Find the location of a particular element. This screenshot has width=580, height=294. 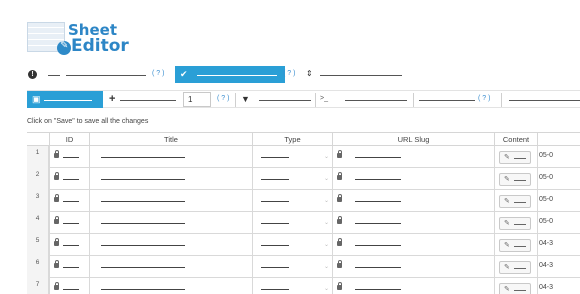

sort-select is located at coordinates (361, 75).